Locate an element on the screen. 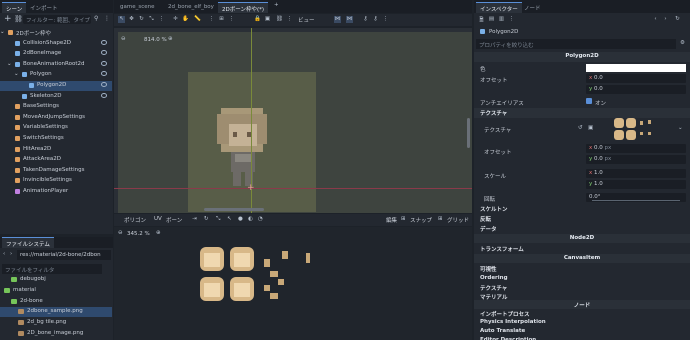 The width and height of the screenshot is (690, 340). point-scale-icon: ⤡ is located at coordinates (218, 219).